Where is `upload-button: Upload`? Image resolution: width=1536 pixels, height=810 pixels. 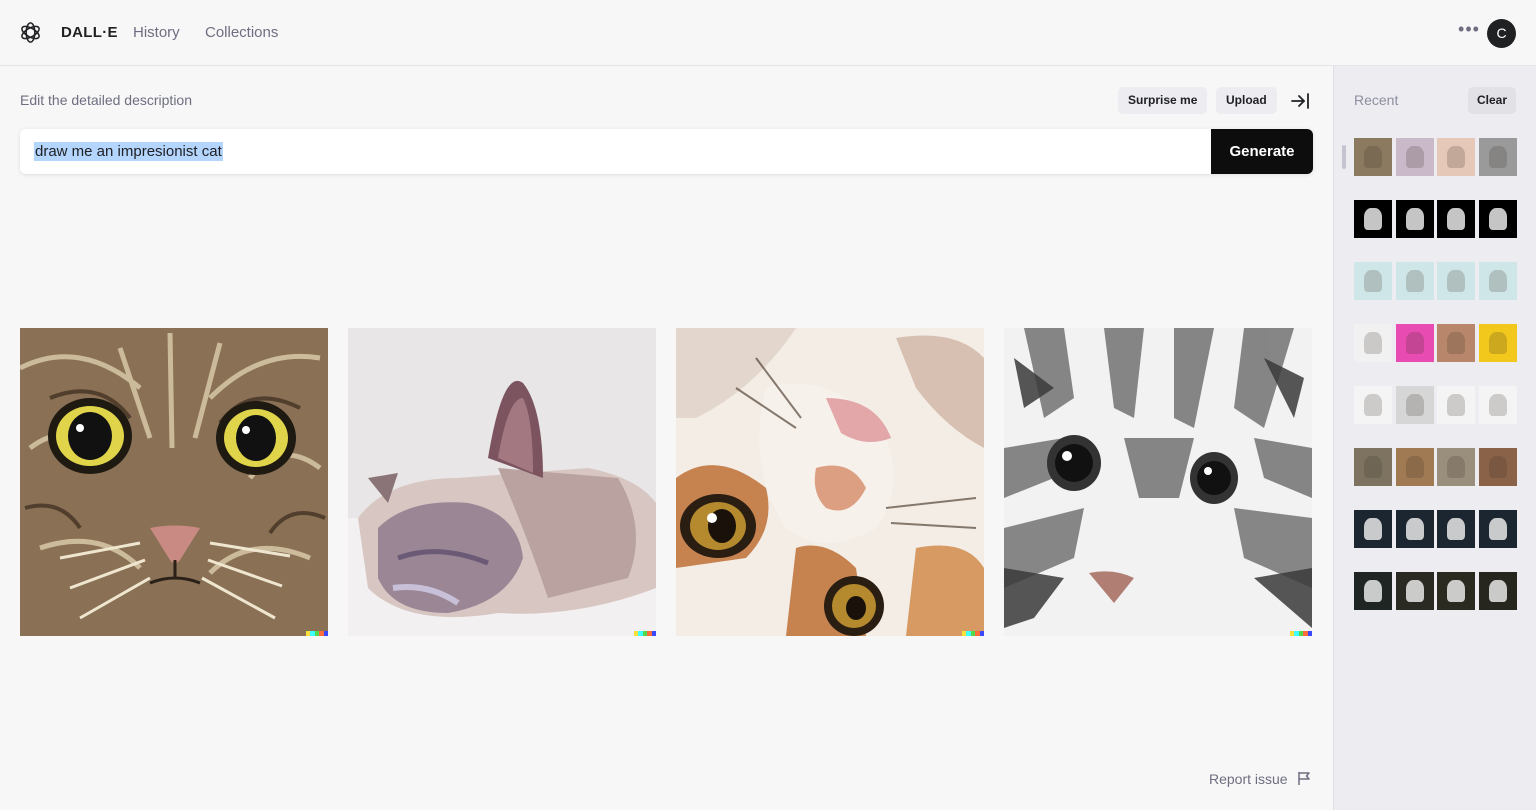
upload-button: Upload is located at coordinates (1246, 100).